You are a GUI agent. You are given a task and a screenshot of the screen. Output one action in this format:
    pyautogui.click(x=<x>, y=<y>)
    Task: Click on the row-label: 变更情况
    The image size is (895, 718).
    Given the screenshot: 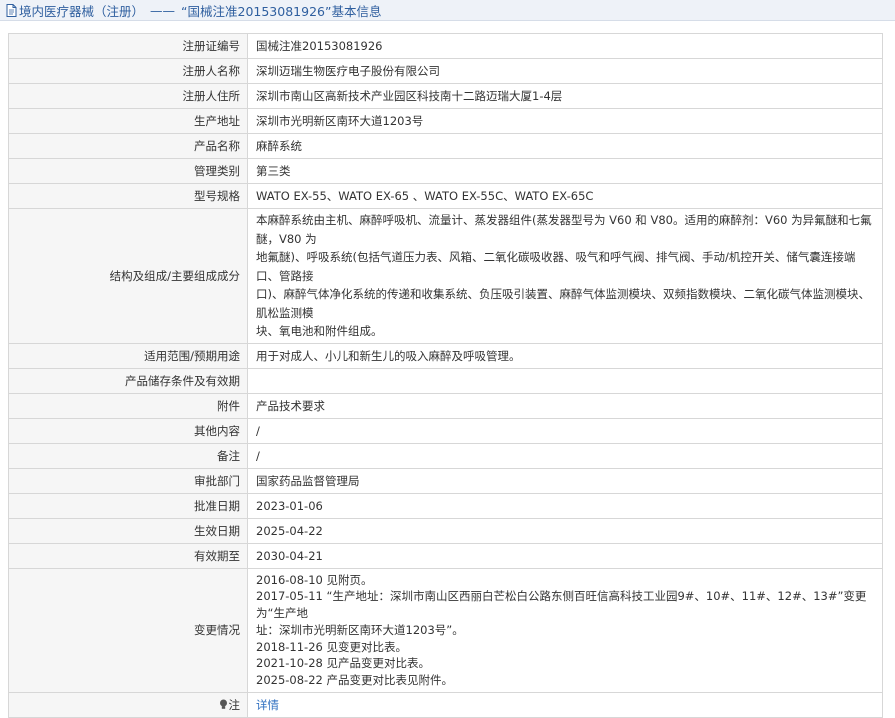 What is the action you would take?
    pyautogui.click(x=128, y=630)
    